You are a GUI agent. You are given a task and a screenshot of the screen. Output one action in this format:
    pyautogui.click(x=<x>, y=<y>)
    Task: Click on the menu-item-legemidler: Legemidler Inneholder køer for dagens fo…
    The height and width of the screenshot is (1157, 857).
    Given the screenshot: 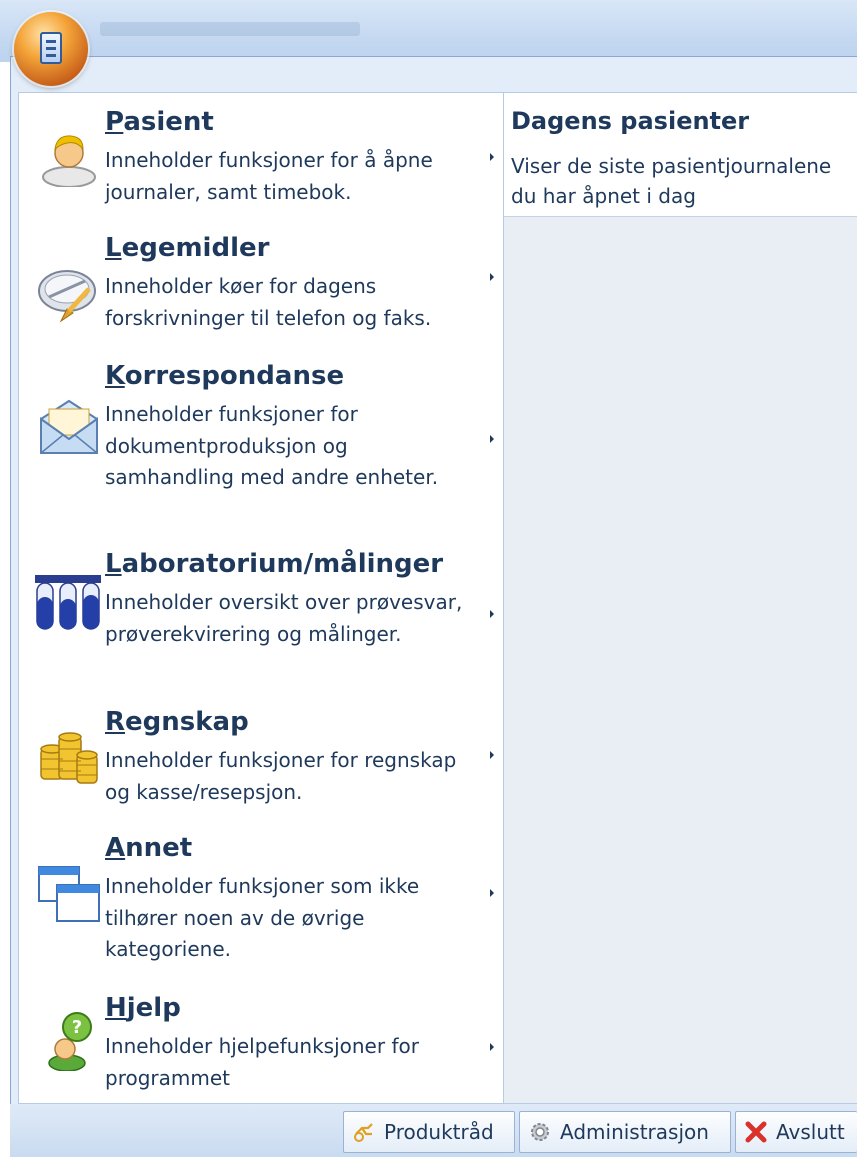 What is the action you would take?
    pyautogui.click(x=262, y=288)
    